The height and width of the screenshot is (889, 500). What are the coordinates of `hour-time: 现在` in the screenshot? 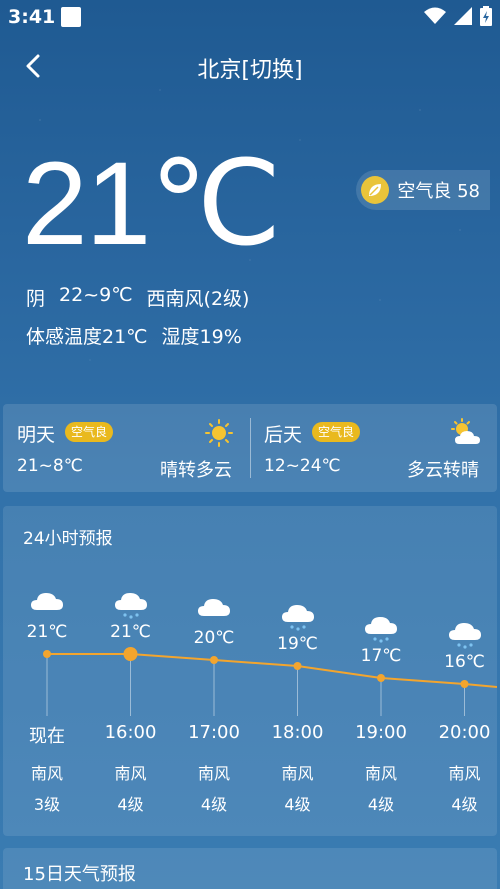 It's located at (47, 736).